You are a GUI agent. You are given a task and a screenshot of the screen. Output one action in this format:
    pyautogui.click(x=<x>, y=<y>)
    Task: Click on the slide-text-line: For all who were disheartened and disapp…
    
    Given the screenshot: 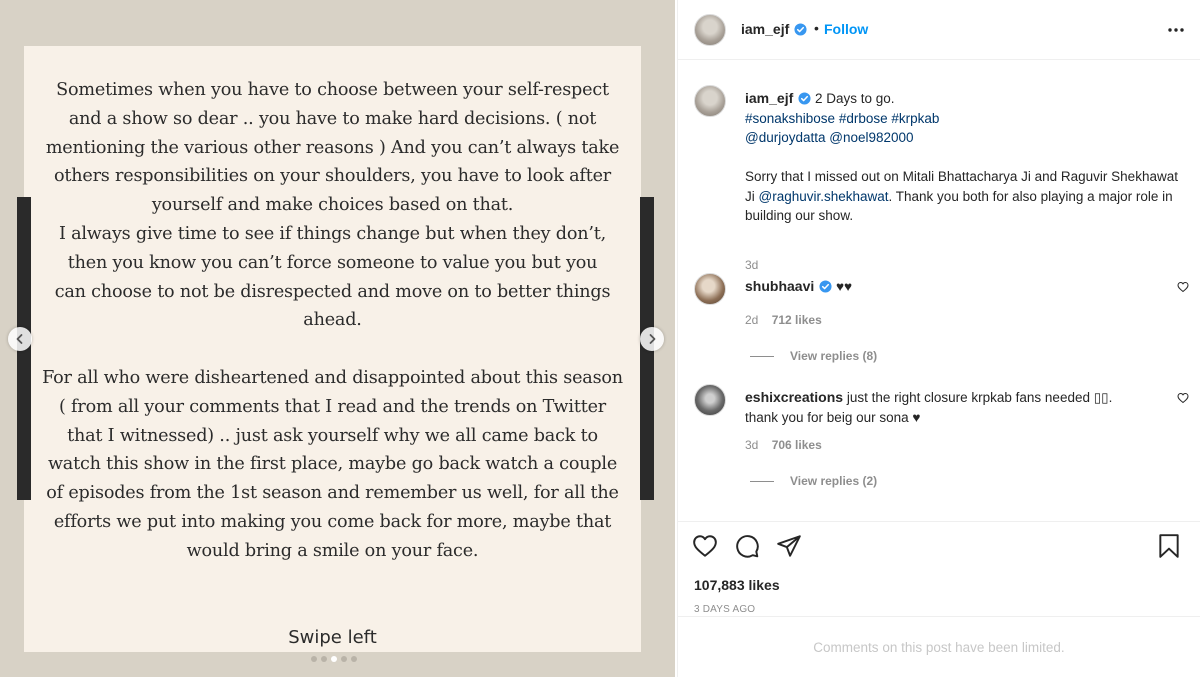 What is the action you would take?
    pyautogui.click(x=332, y=377)
    